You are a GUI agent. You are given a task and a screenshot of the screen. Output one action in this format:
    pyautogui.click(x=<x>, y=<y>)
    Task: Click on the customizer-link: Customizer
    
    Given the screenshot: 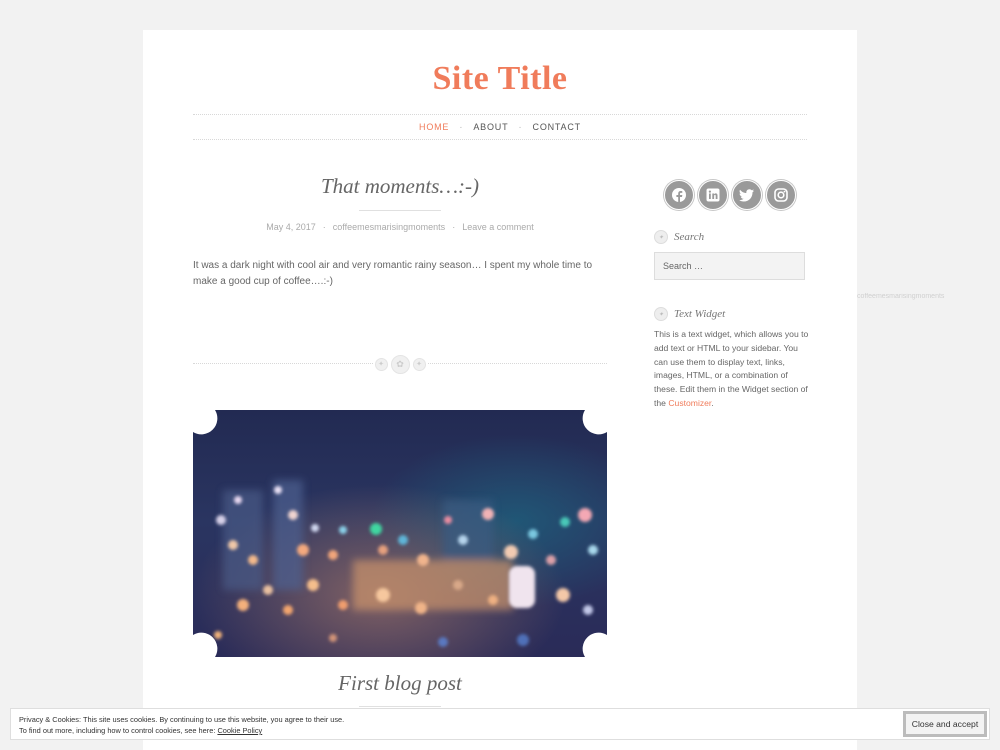 What is the action you would take?
    pyautogui.click(x=689, y=403)
    